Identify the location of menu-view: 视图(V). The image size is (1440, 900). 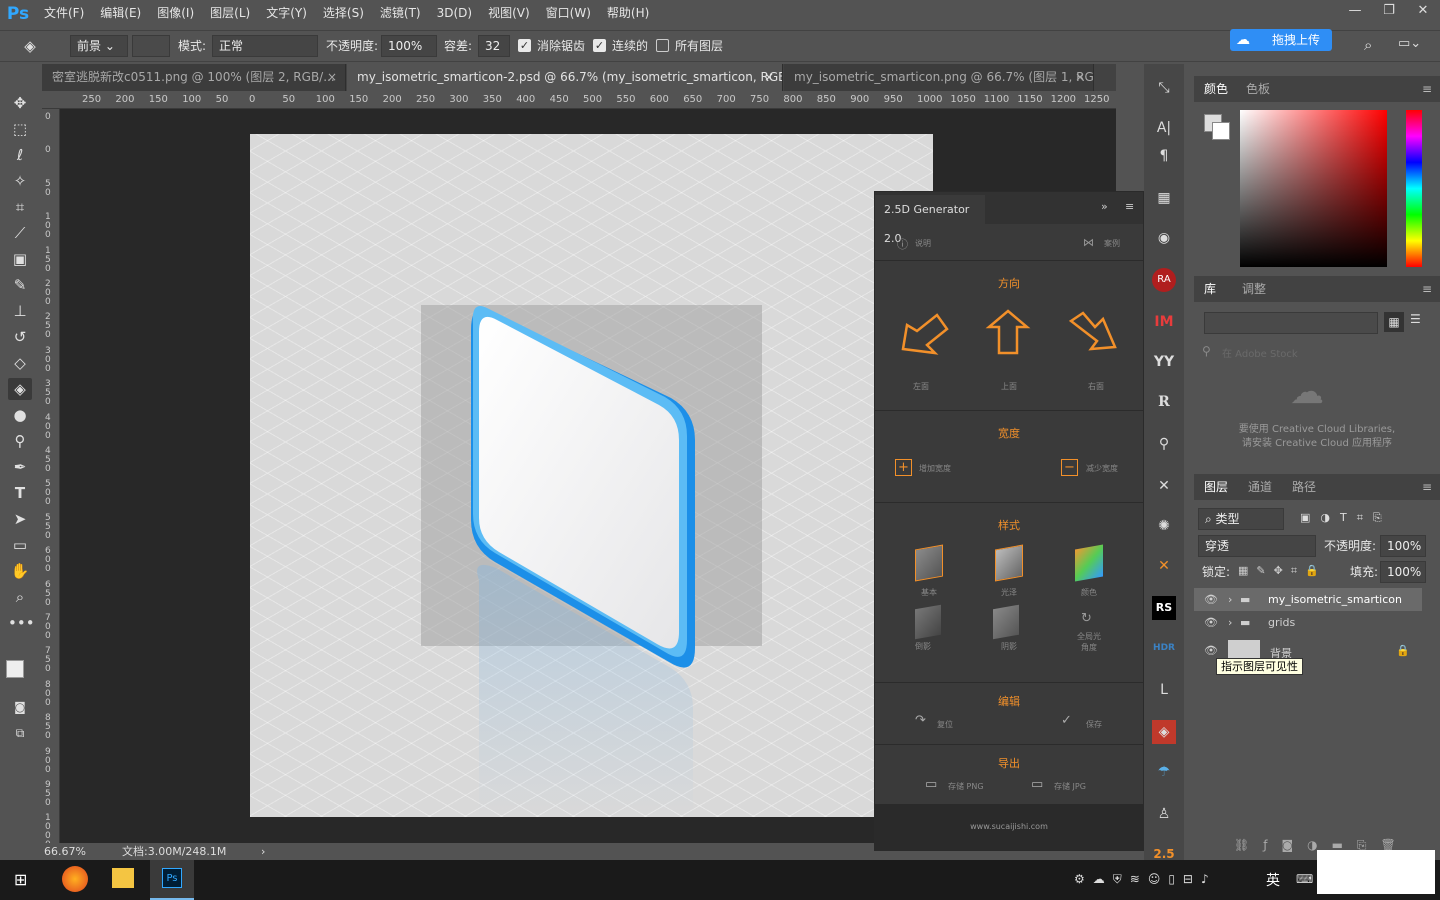
(509, 13).